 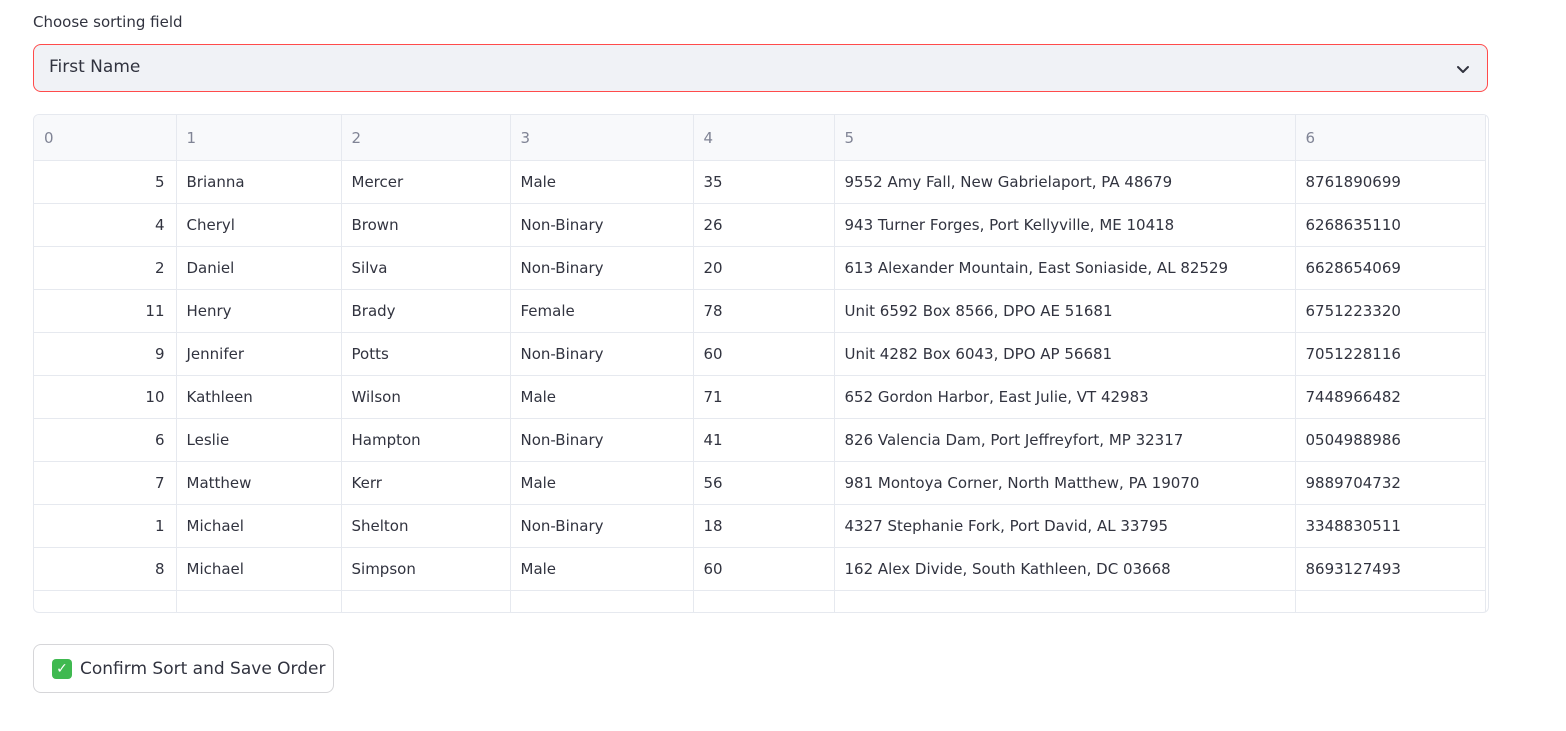 I want to click on table-cell-col-4: 56, so click(x=764, y=483).